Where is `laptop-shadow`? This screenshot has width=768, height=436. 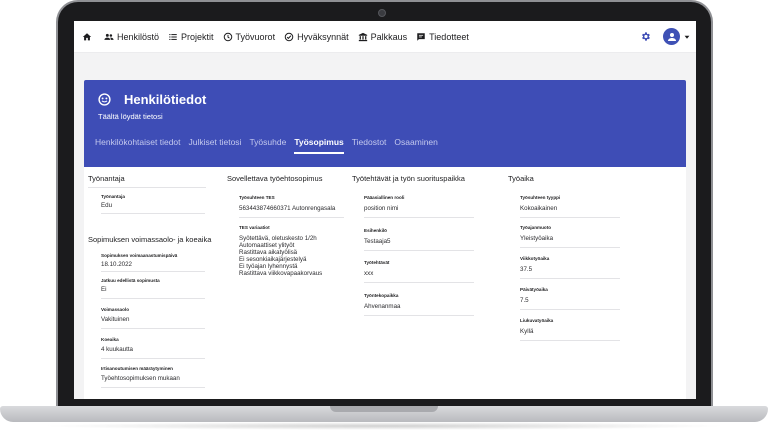
laptop-shadow is located at coordinates (384, 426).